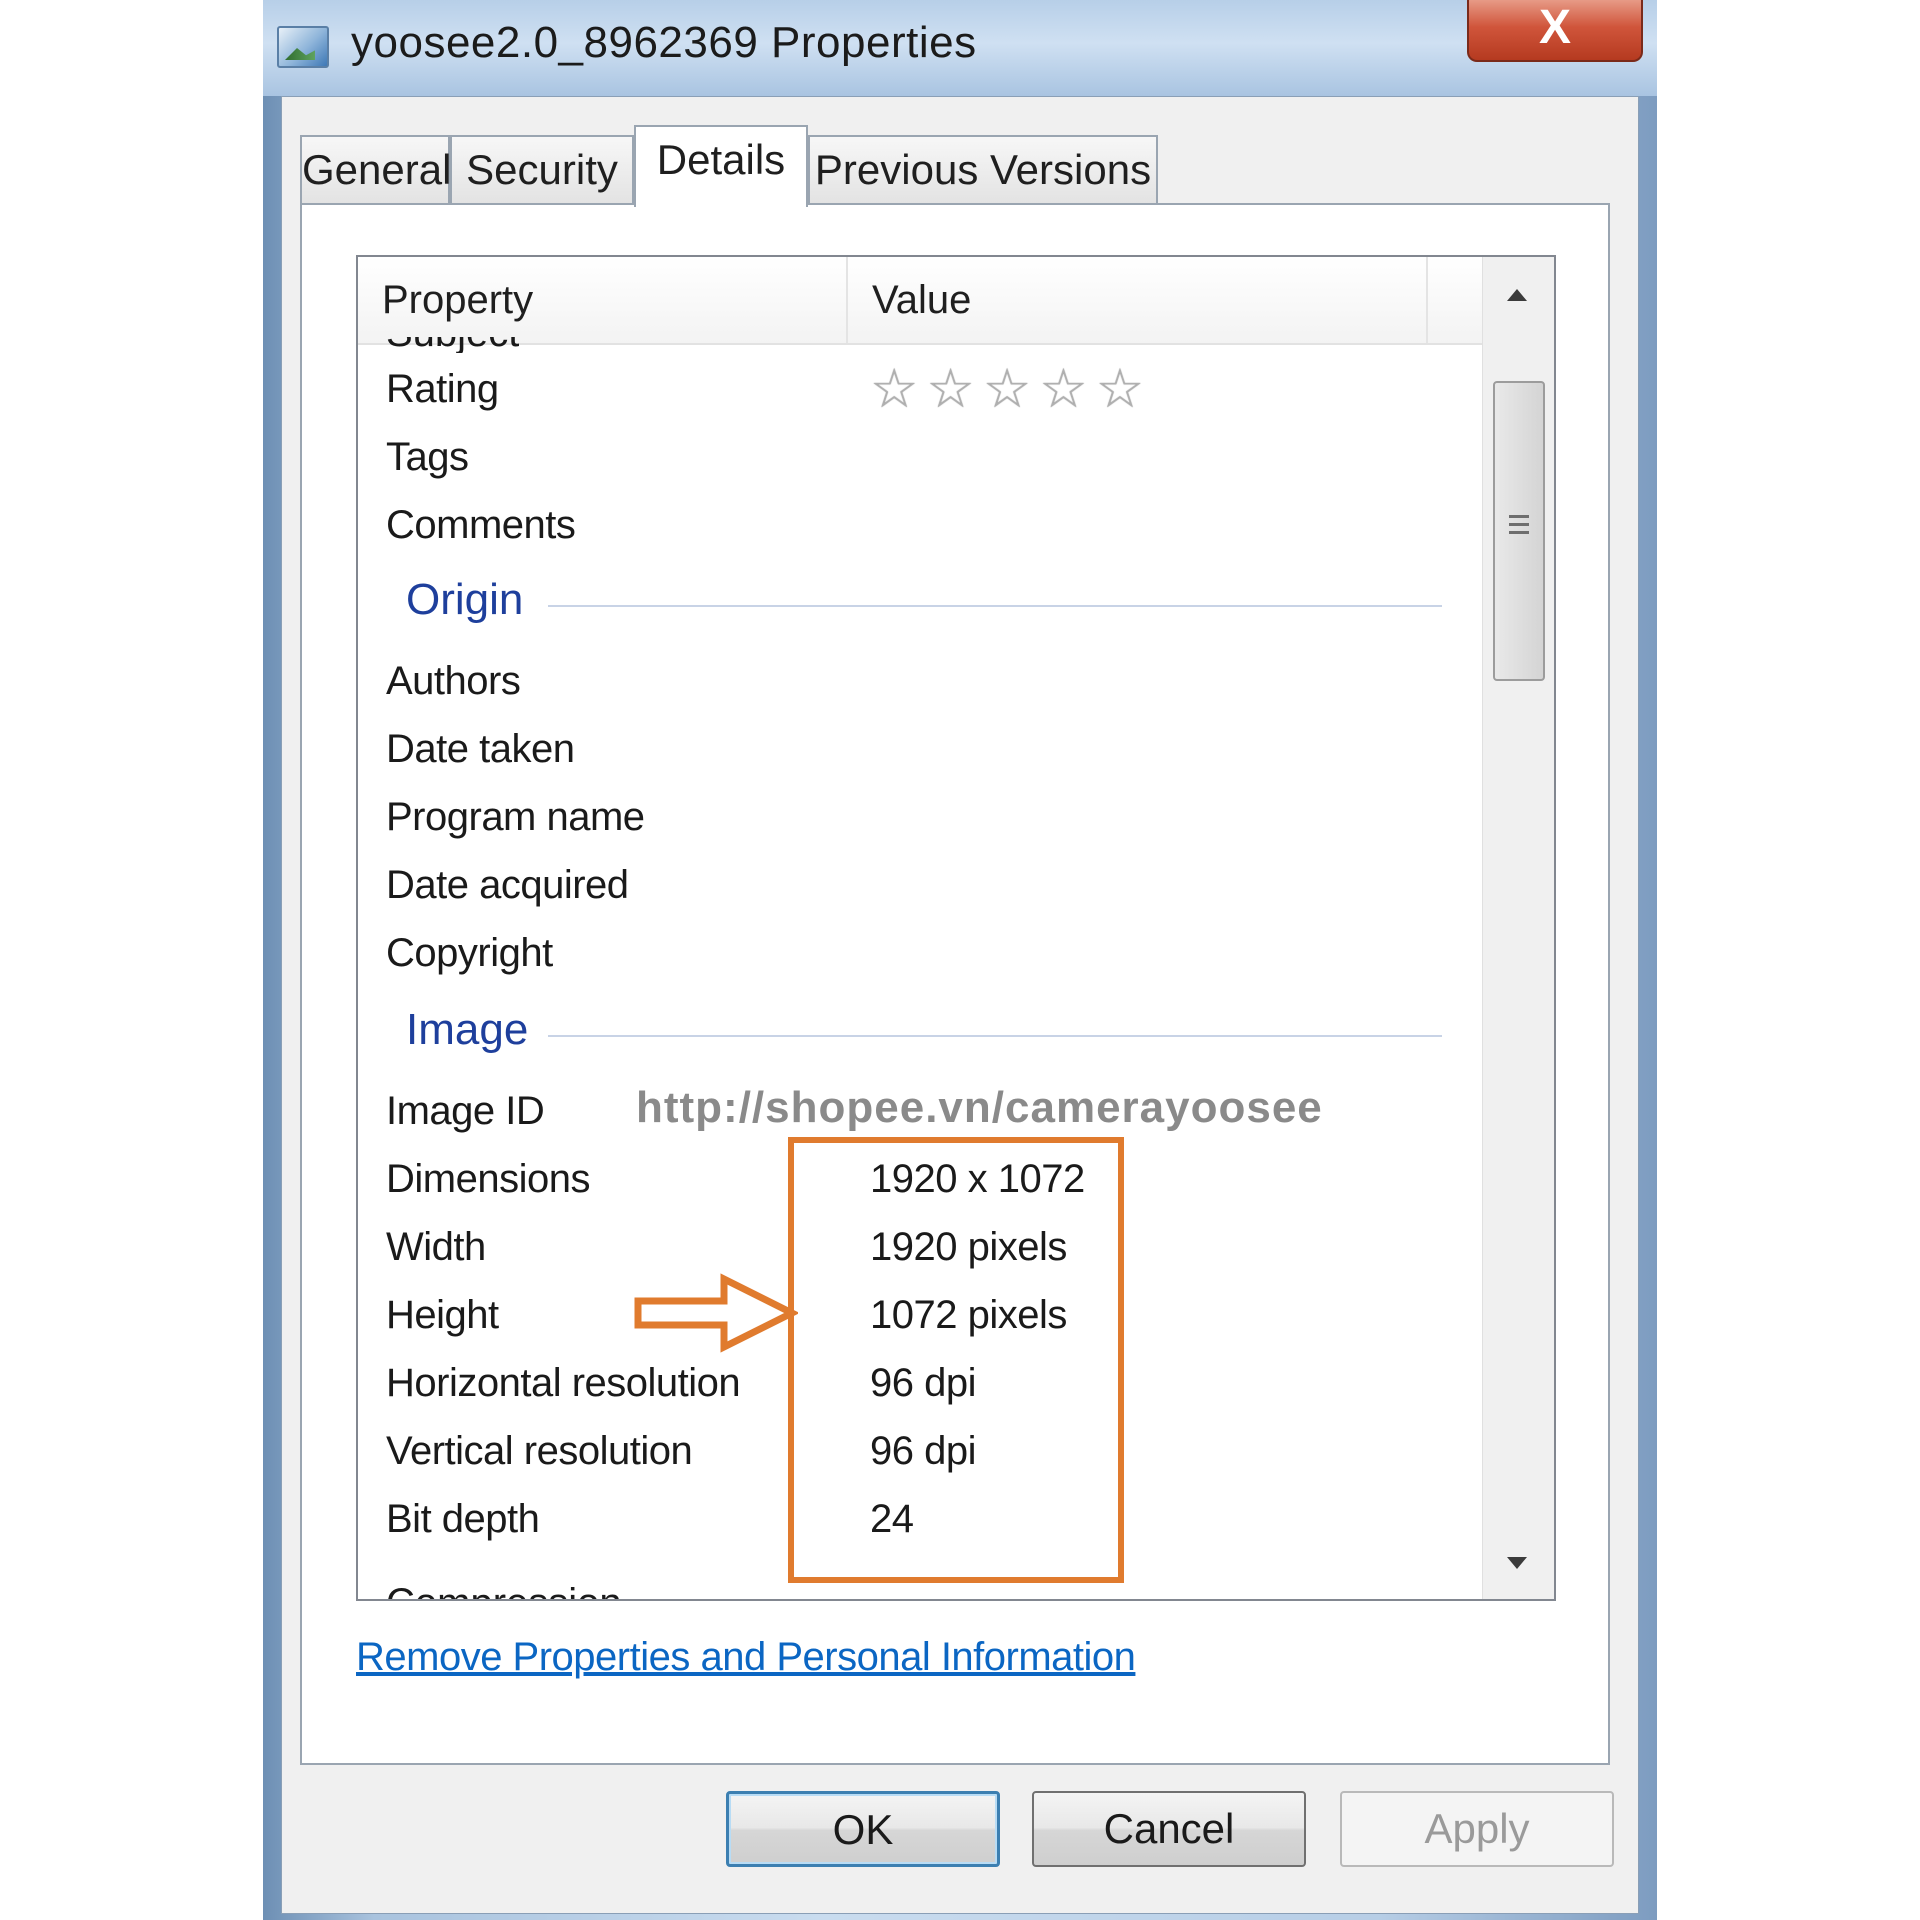 Image resolution: width=1920 pixels, height=1920 pixels. I want to click on property-row: Date taken, so click(918, 749).